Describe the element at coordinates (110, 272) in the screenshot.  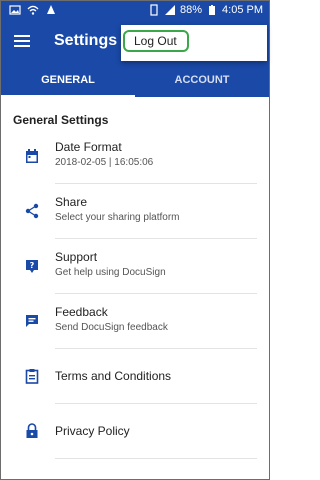
I see `support-subtitle: Get help using DocuSign` at that location.